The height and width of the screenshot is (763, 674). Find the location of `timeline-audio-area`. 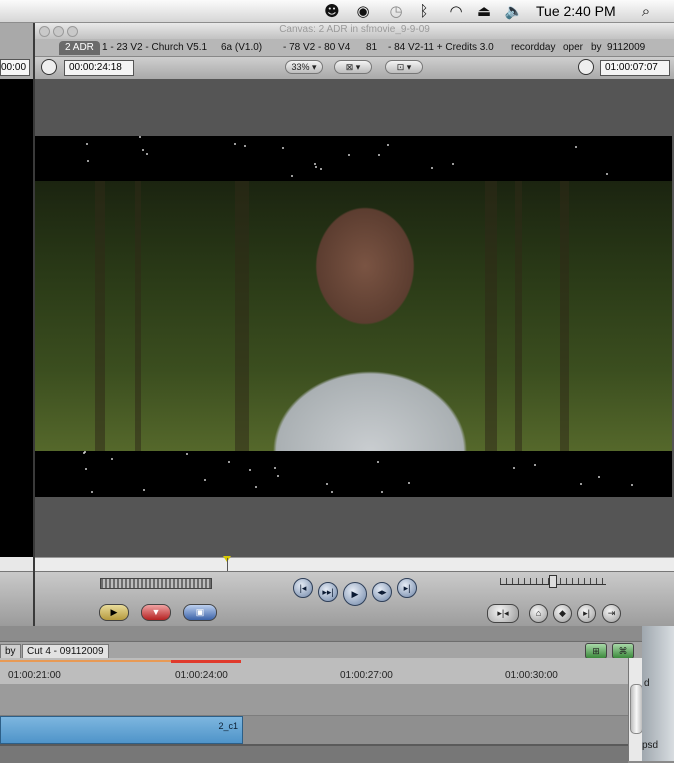

timeline-audio-area is located at coordinates (314, 753).